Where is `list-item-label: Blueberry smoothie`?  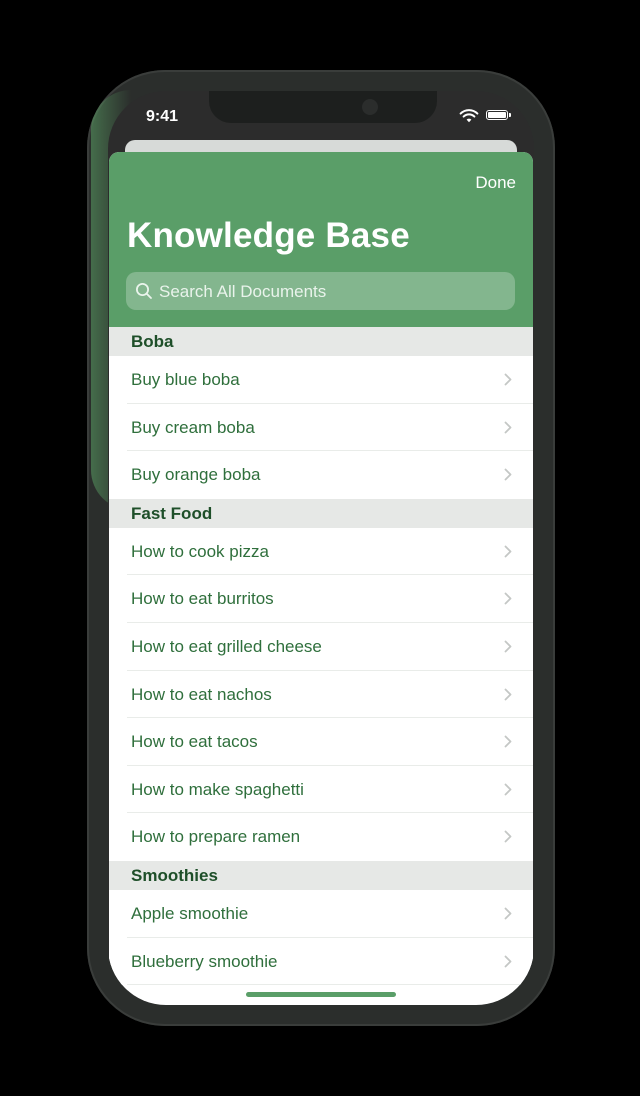
list-item-label: Blueberry smoothie is located at coordinates (204, 961).